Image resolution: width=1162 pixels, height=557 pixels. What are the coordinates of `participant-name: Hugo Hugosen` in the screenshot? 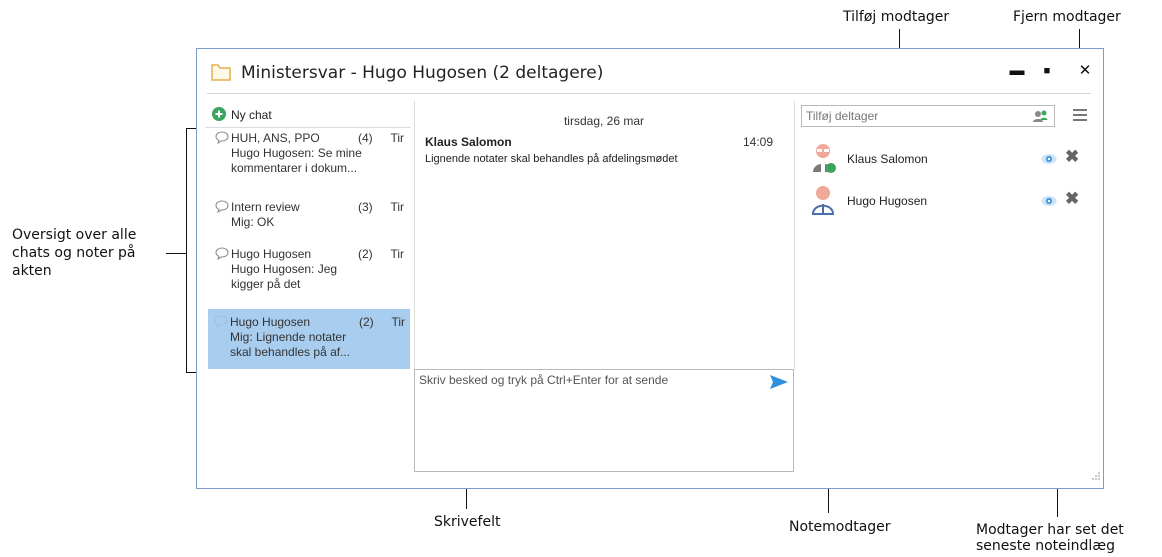 It's located at (887, 201).